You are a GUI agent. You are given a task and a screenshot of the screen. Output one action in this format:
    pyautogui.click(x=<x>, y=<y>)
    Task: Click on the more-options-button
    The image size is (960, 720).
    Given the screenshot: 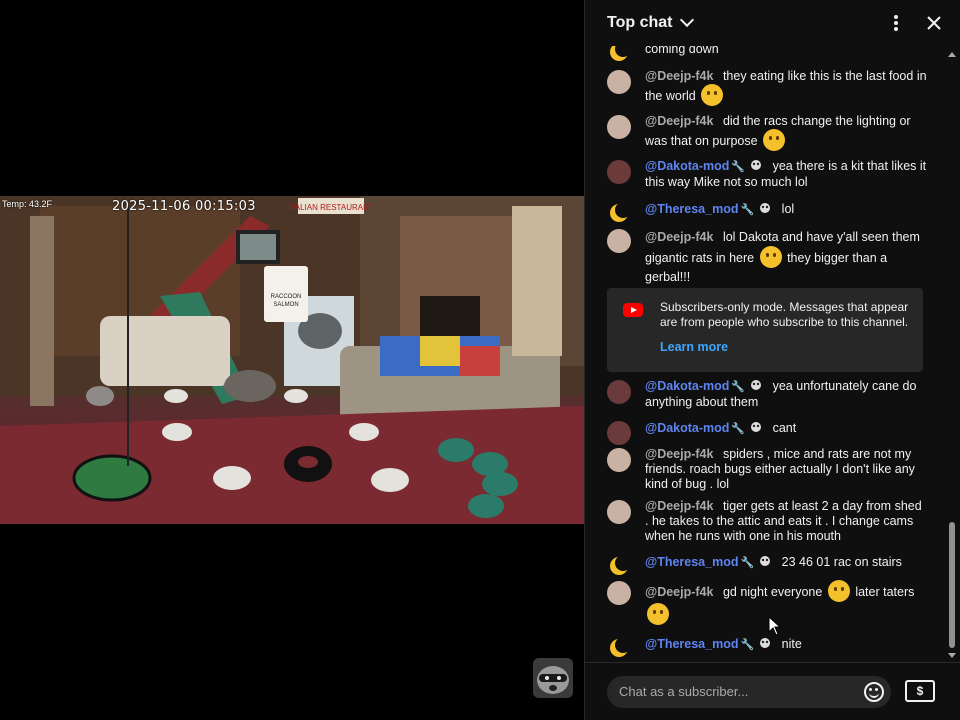 What is the action you would take?
    pyautogui.click(x=896, y=23)
    